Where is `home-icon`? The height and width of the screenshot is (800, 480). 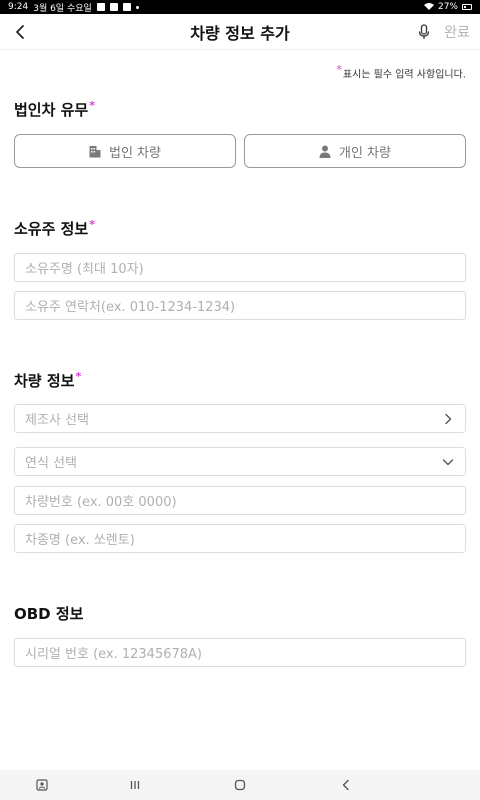
home-icon is located at coordinates (240, 785).